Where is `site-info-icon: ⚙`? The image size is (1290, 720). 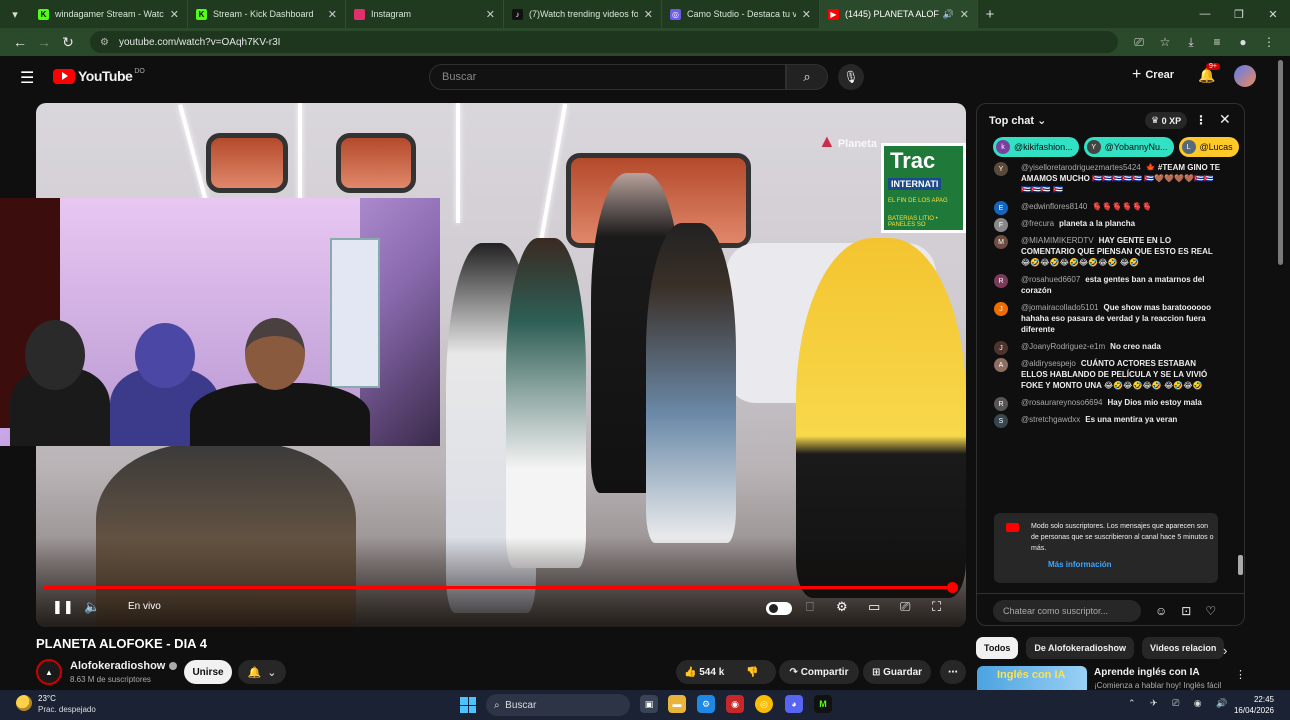 site-info-icon: ⚙ is located at coordinates (104, 42).